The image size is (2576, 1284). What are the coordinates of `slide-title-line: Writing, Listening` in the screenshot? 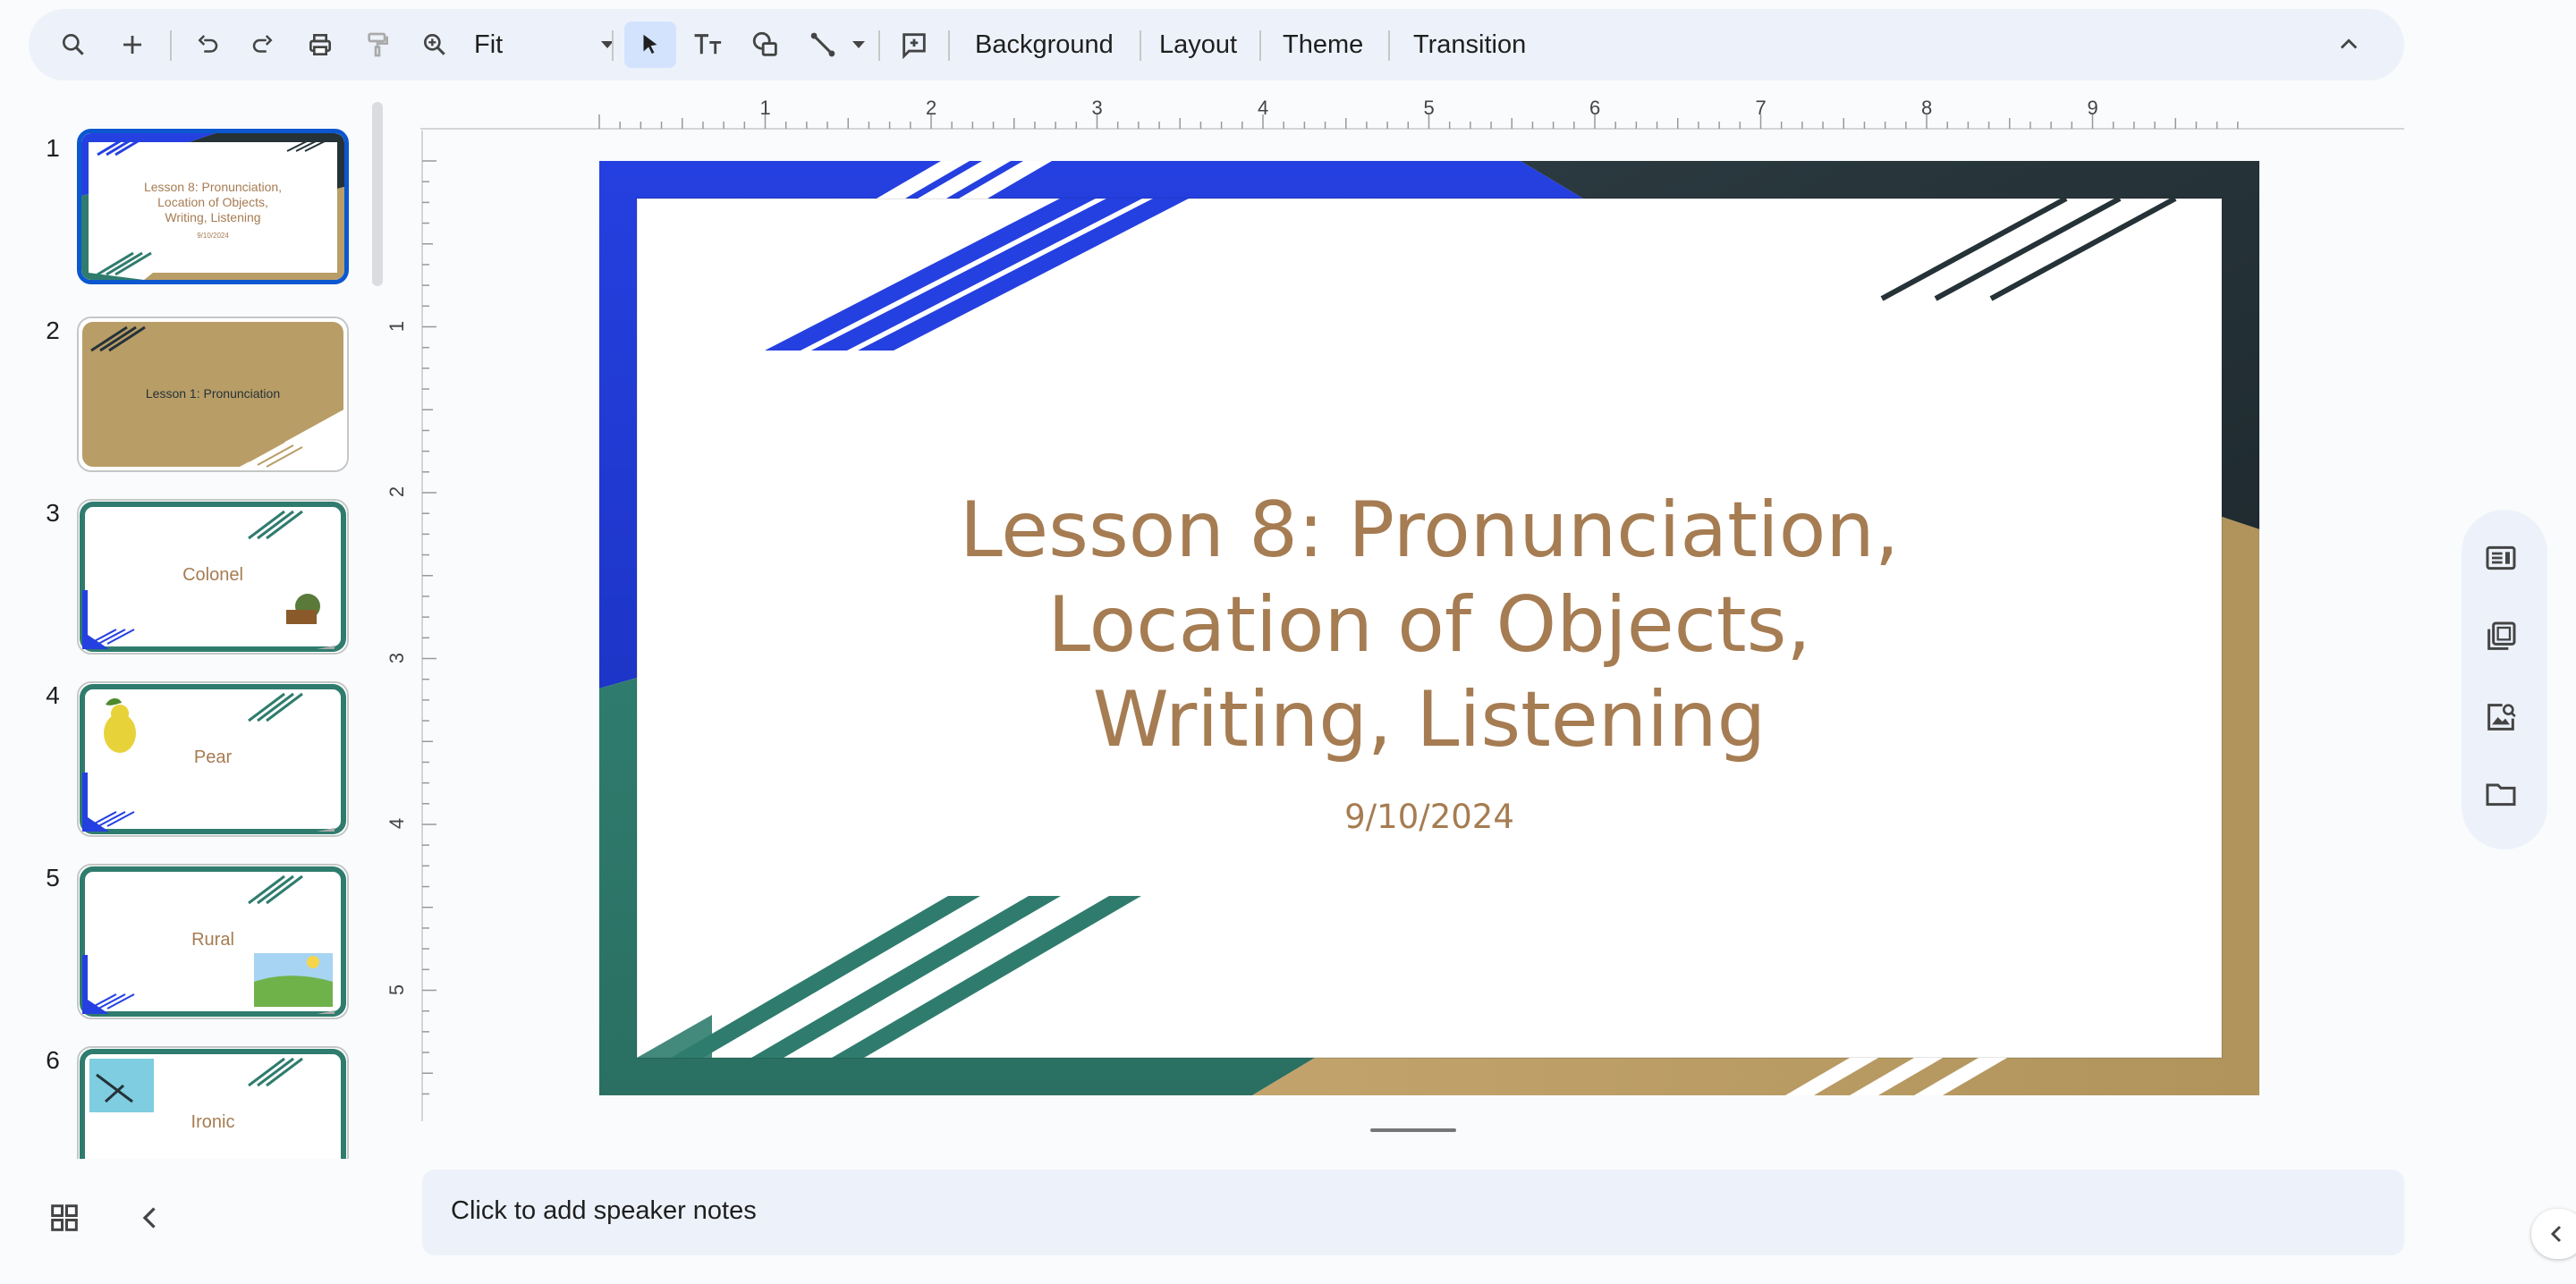 It's located at (1429, 720).